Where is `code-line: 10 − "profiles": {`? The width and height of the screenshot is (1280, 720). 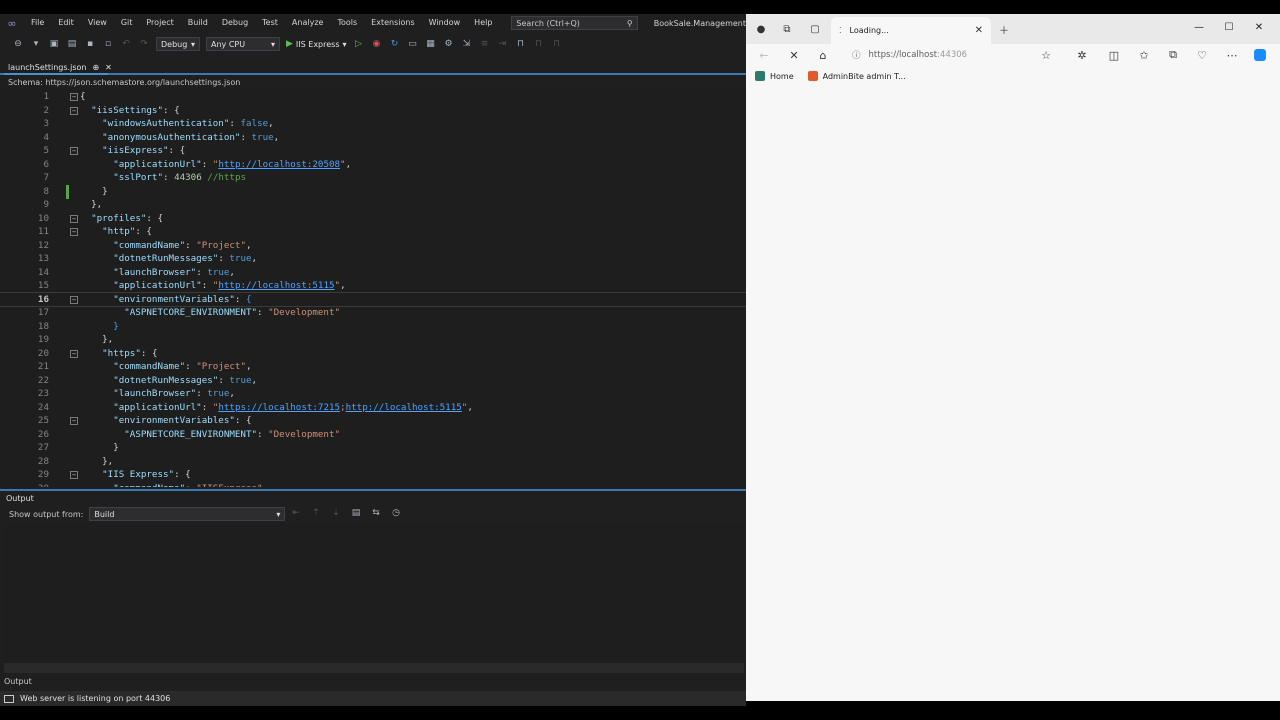 code-line: 10 − "profiles": { is located at coordinates (373, 219).